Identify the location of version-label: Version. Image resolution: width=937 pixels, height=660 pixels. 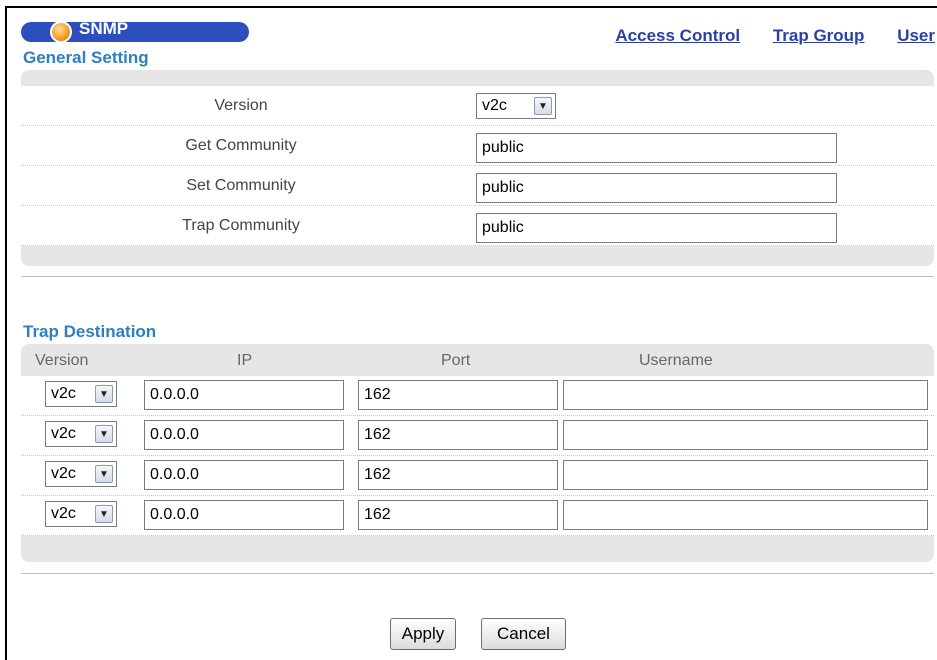
(241, 105).